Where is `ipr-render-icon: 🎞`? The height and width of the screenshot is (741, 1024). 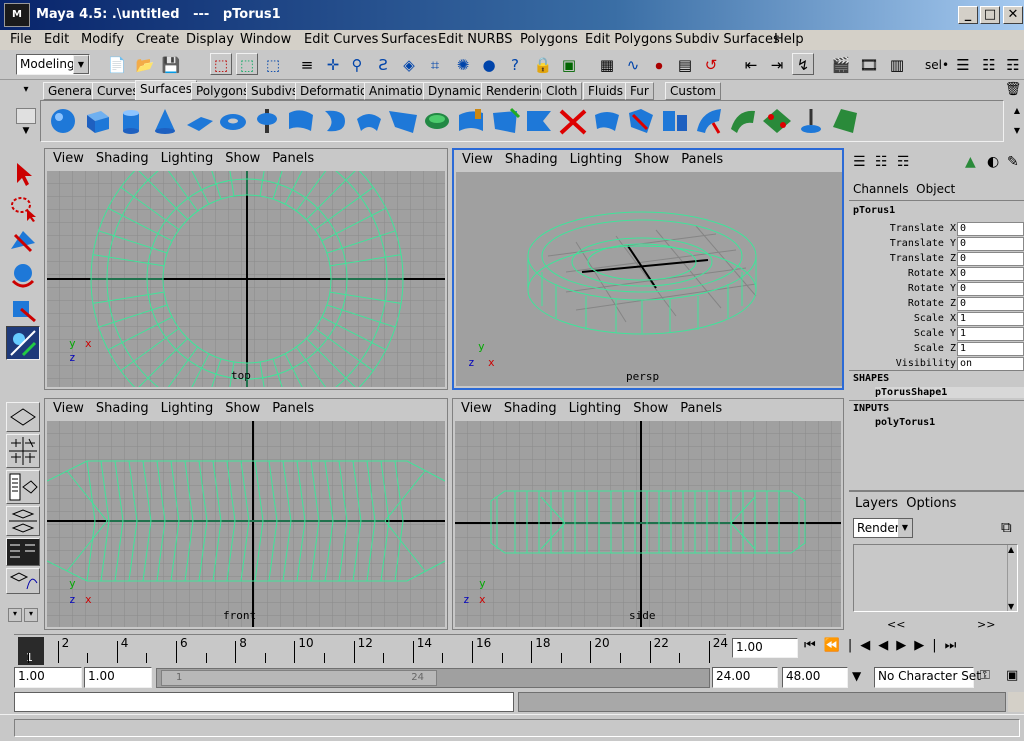
ipr-render-icon: 🎞 is located at coordinates (869, 64).